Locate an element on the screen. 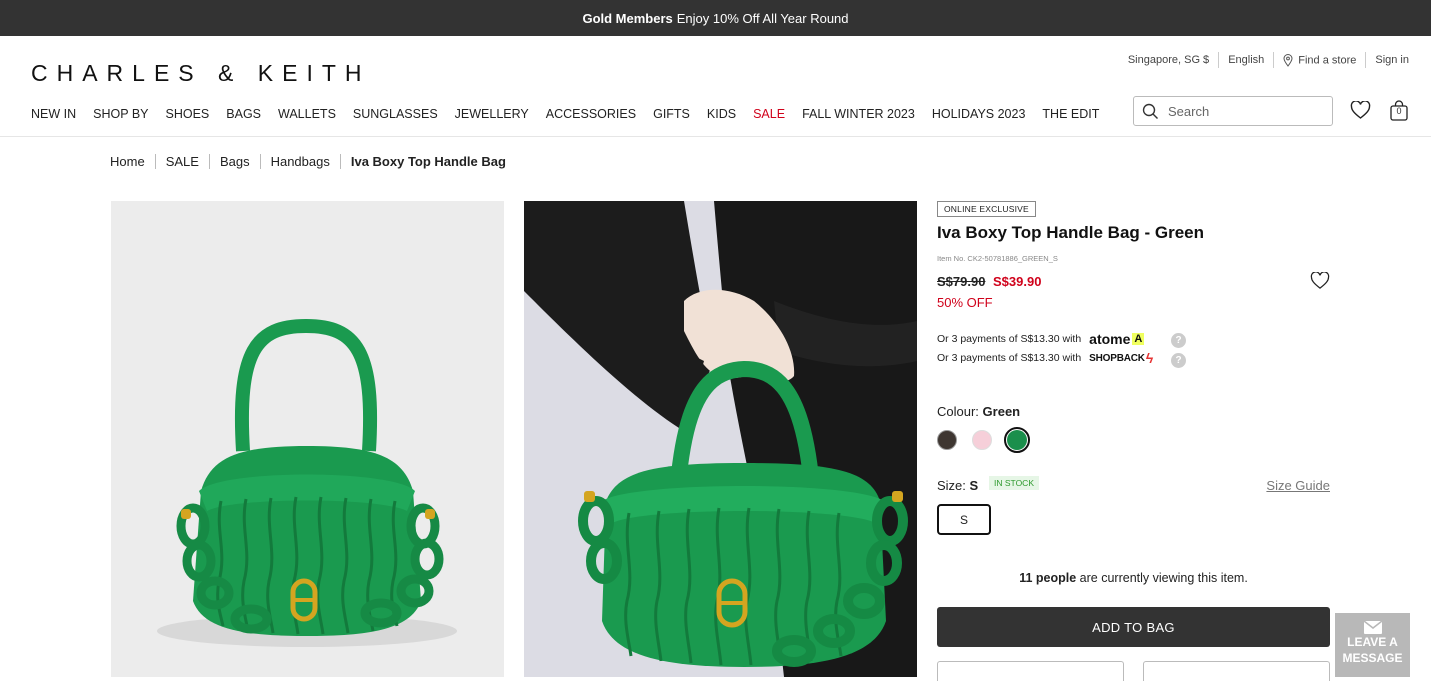 This screenshot has height=681, width=1431. shopback-installment-row: Or 3 payments of S$13.30 with SHOPBACK ϟ is located at coordinates (1045, 358).